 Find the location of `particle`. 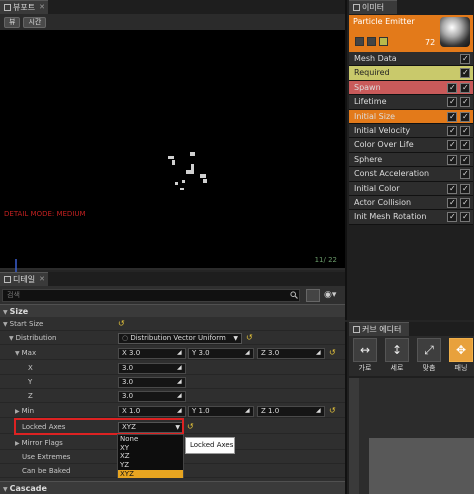

particle is located at coordinates (183, 181).